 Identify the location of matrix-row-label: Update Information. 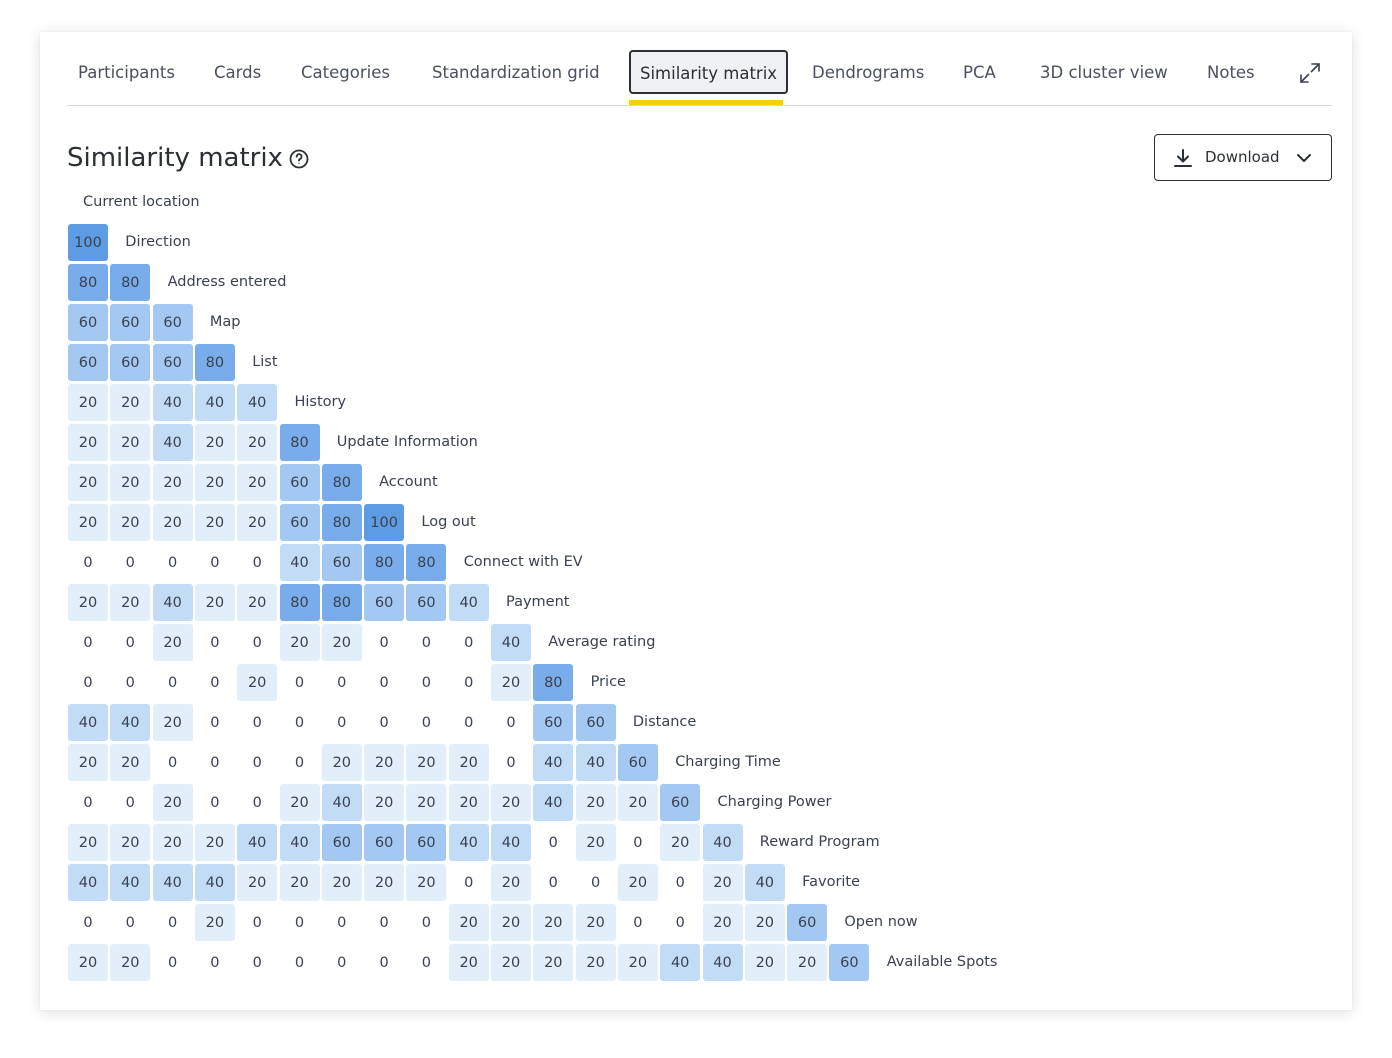
(407, 442).